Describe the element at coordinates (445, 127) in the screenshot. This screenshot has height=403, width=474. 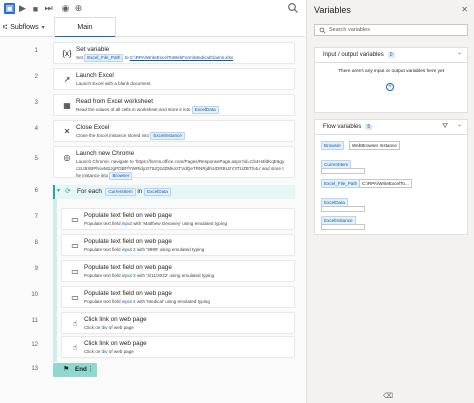
I see `filter-icon: ⛛` at that location.